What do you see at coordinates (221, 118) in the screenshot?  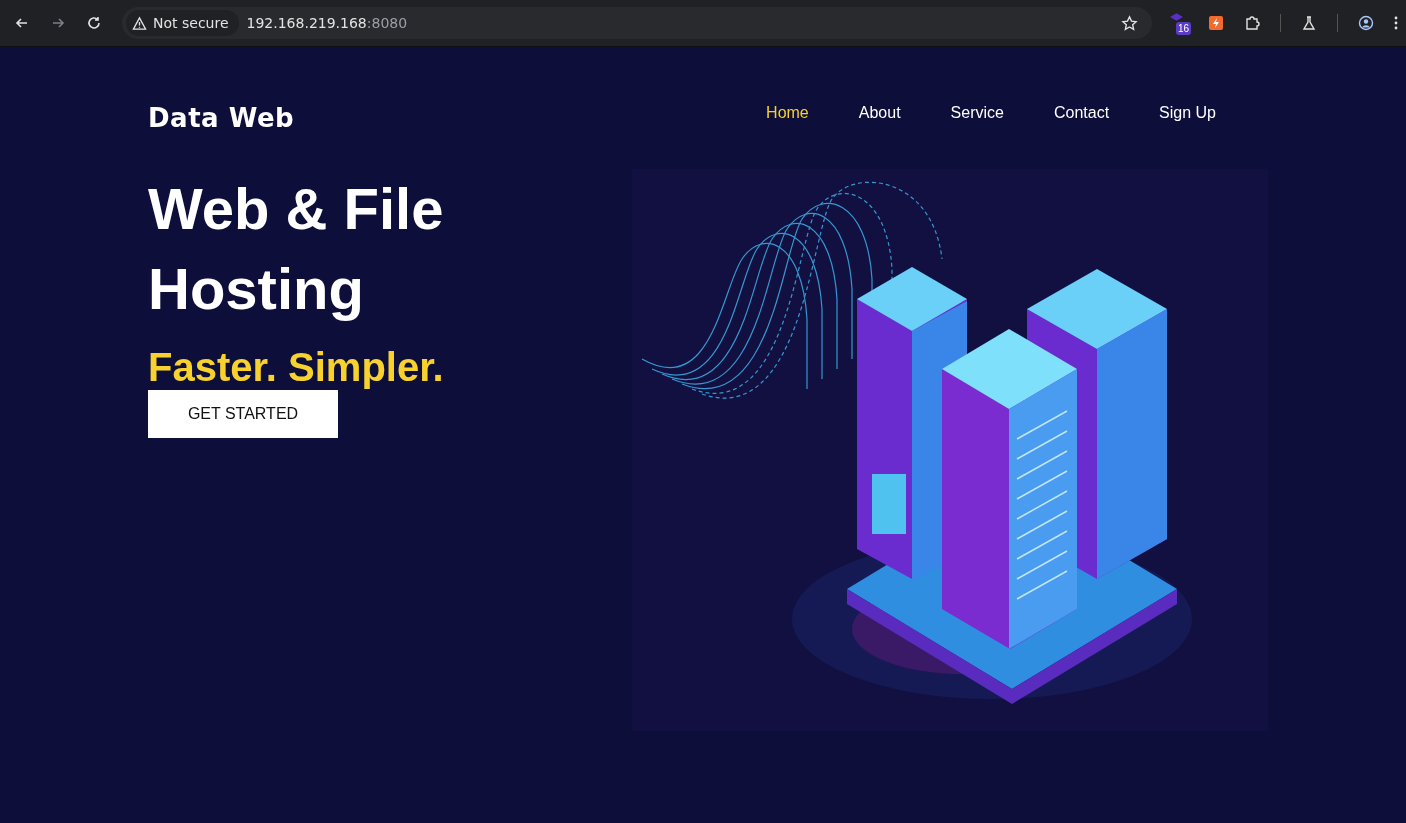 I see `site-logo: Data Web` at bounding box center [221, 118].